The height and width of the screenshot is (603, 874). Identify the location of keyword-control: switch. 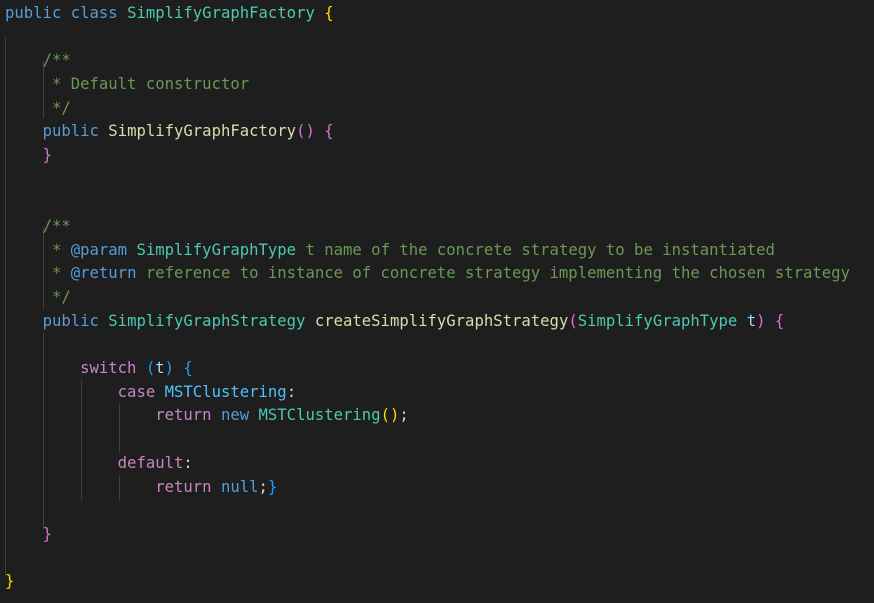
(108, 368).